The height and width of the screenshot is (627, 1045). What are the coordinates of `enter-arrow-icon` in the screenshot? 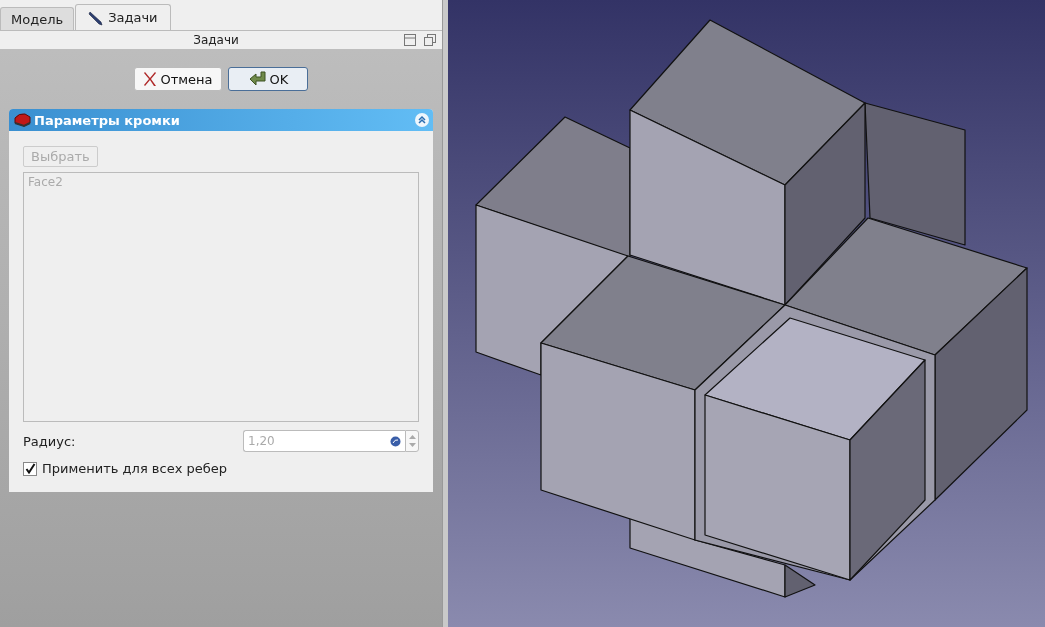 It's located at (257, 79).